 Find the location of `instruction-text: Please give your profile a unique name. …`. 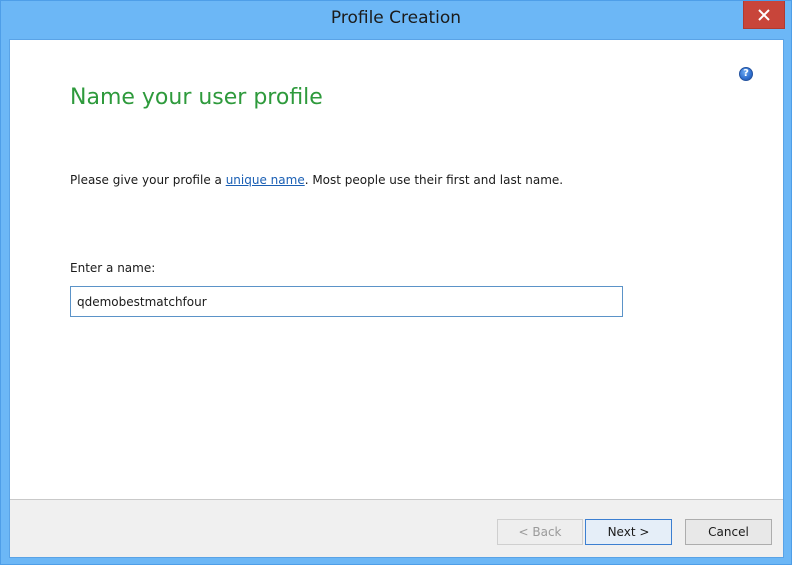

instruction-text: Please give your profile a unique name. … is located at coordinates (316, 180).